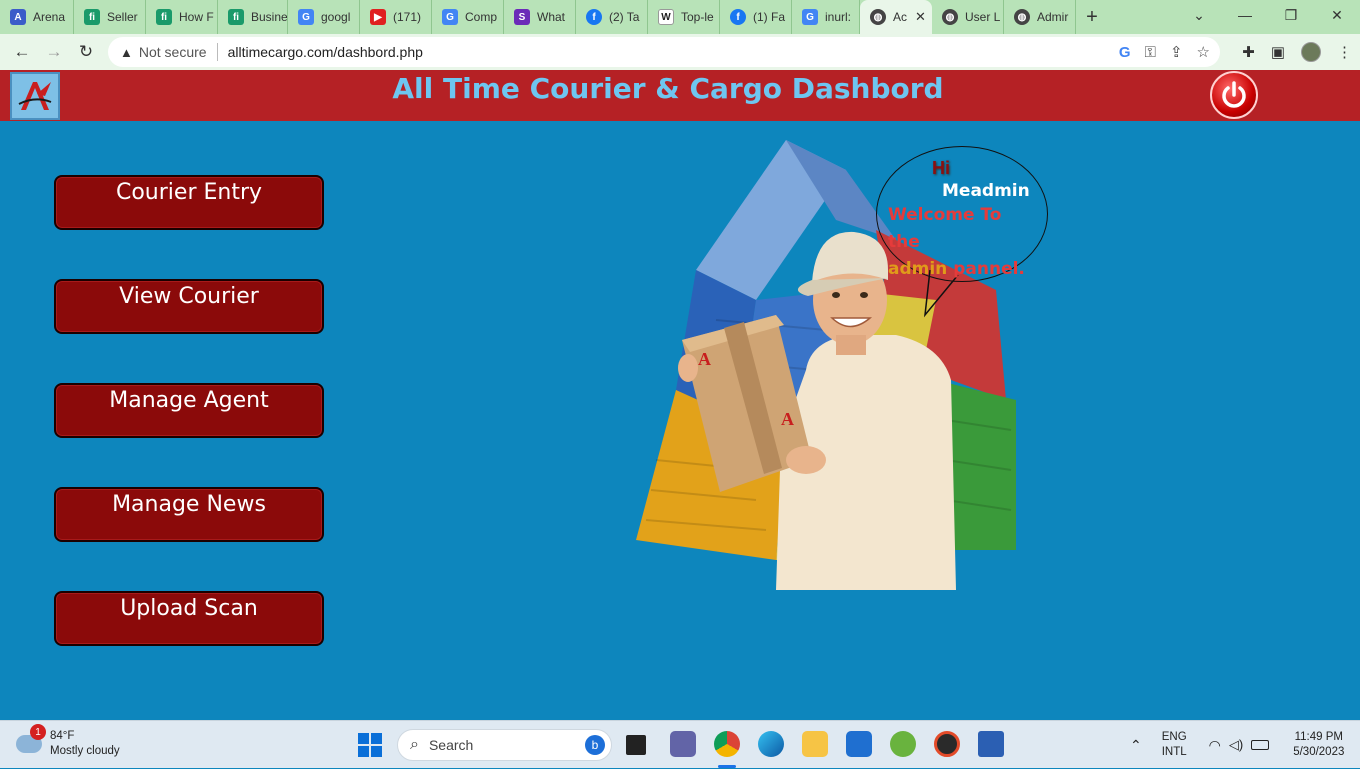 This screenshot has height=769, width=1360. What do you see at coordinates (684, 17) in the screenshot?
I see `browser-tab: W Top-le` at bounding box center [684, 17].